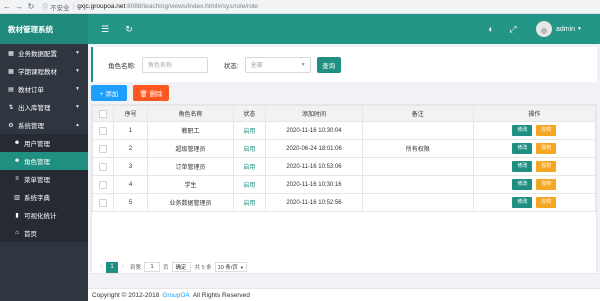 The height and width of the screenshot is (301, 600). Describe the element at coordinates (11, 107) in the screenshot. I see `transfer-icon: ⇅` at that location.